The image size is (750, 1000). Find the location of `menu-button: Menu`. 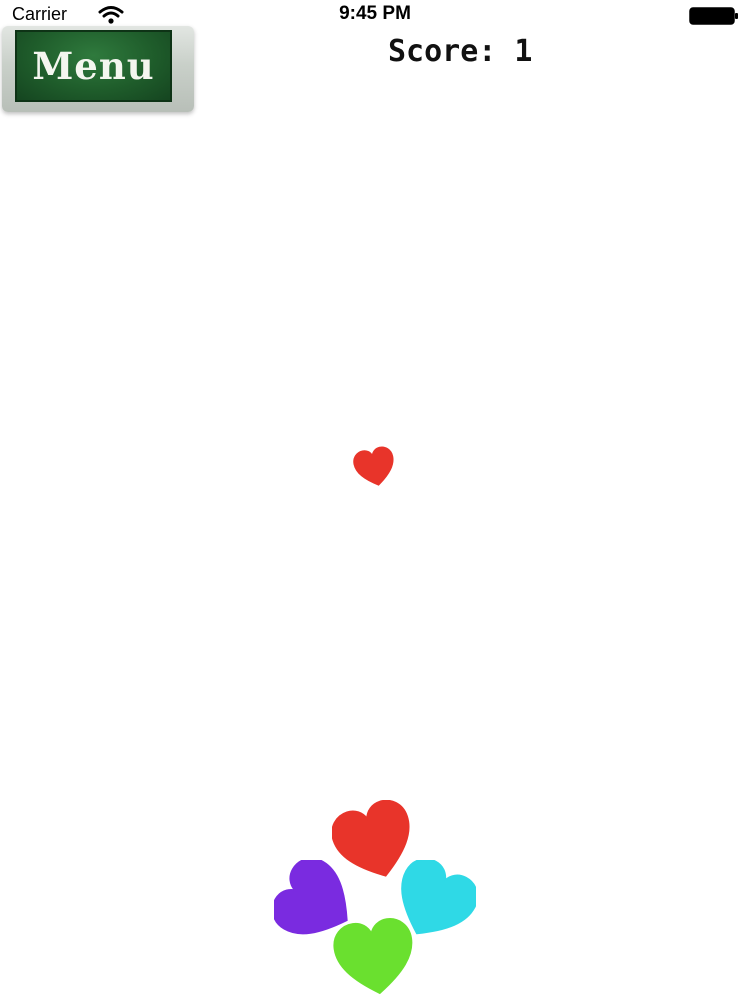

menu-button: Menu is located at coordinates (98, 69).